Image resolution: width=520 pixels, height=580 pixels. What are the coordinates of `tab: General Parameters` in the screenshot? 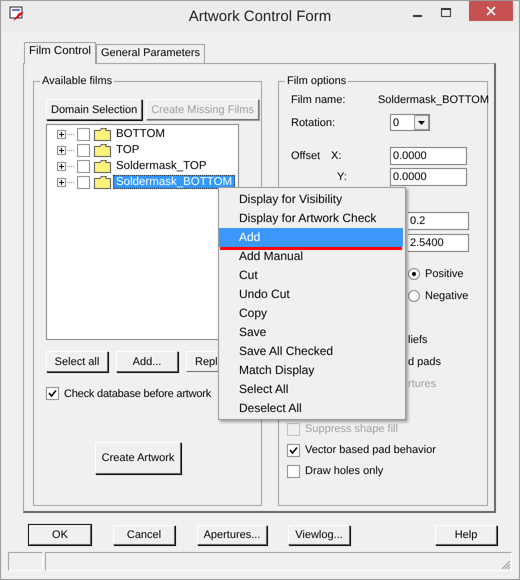 It's located at (151, 53).